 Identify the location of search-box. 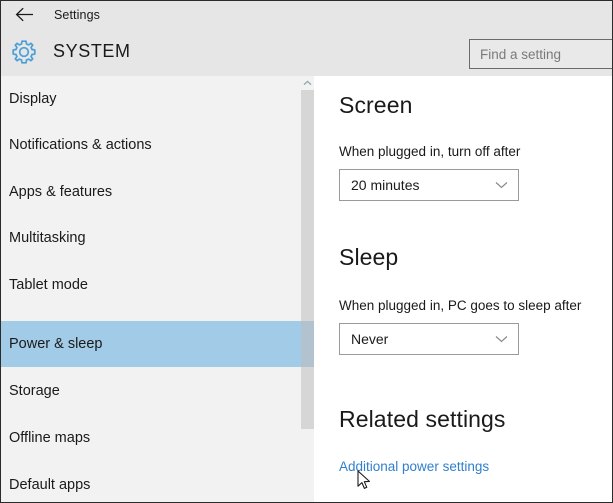
(540, 54).